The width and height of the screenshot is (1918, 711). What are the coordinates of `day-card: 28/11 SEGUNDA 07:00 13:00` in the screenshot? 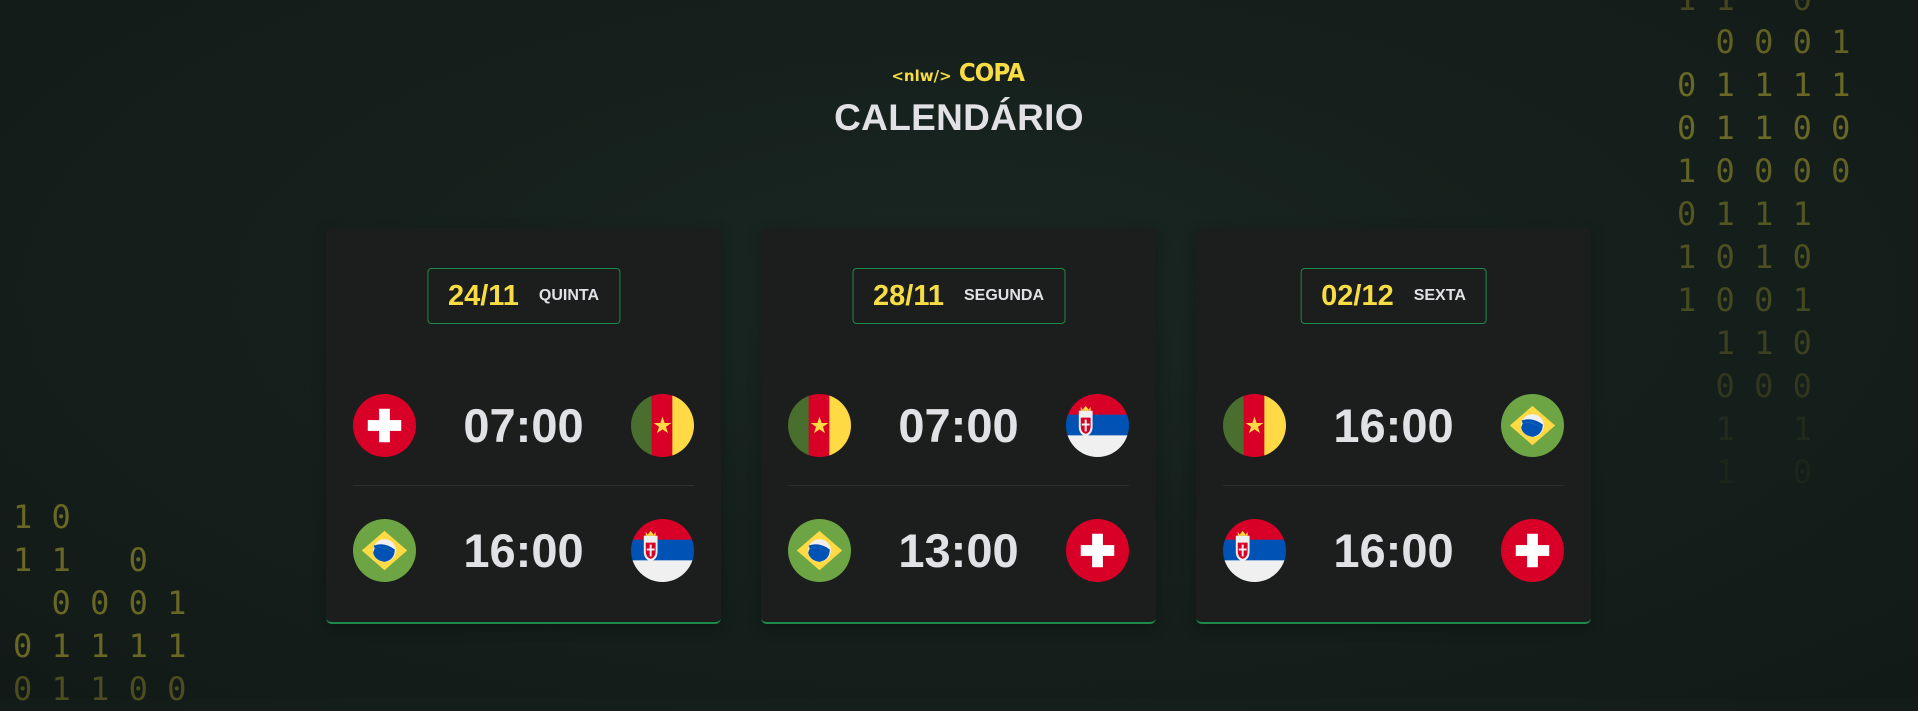 It's located at (958, 426).